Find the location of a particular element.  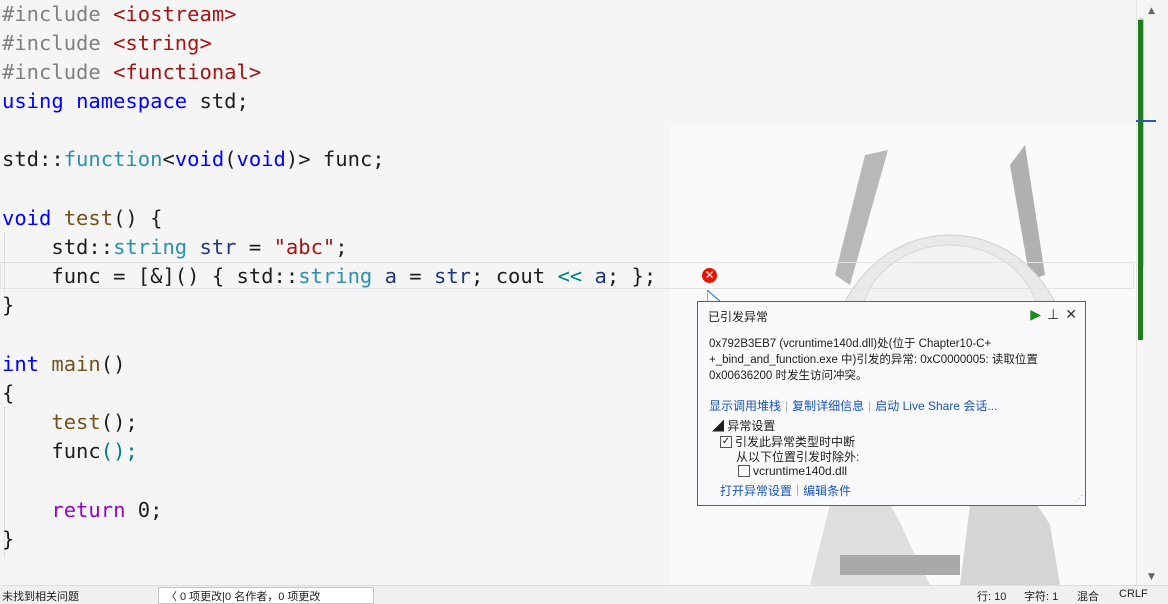

code-line-3: #include <functional> is located at coordinates (131, 72).